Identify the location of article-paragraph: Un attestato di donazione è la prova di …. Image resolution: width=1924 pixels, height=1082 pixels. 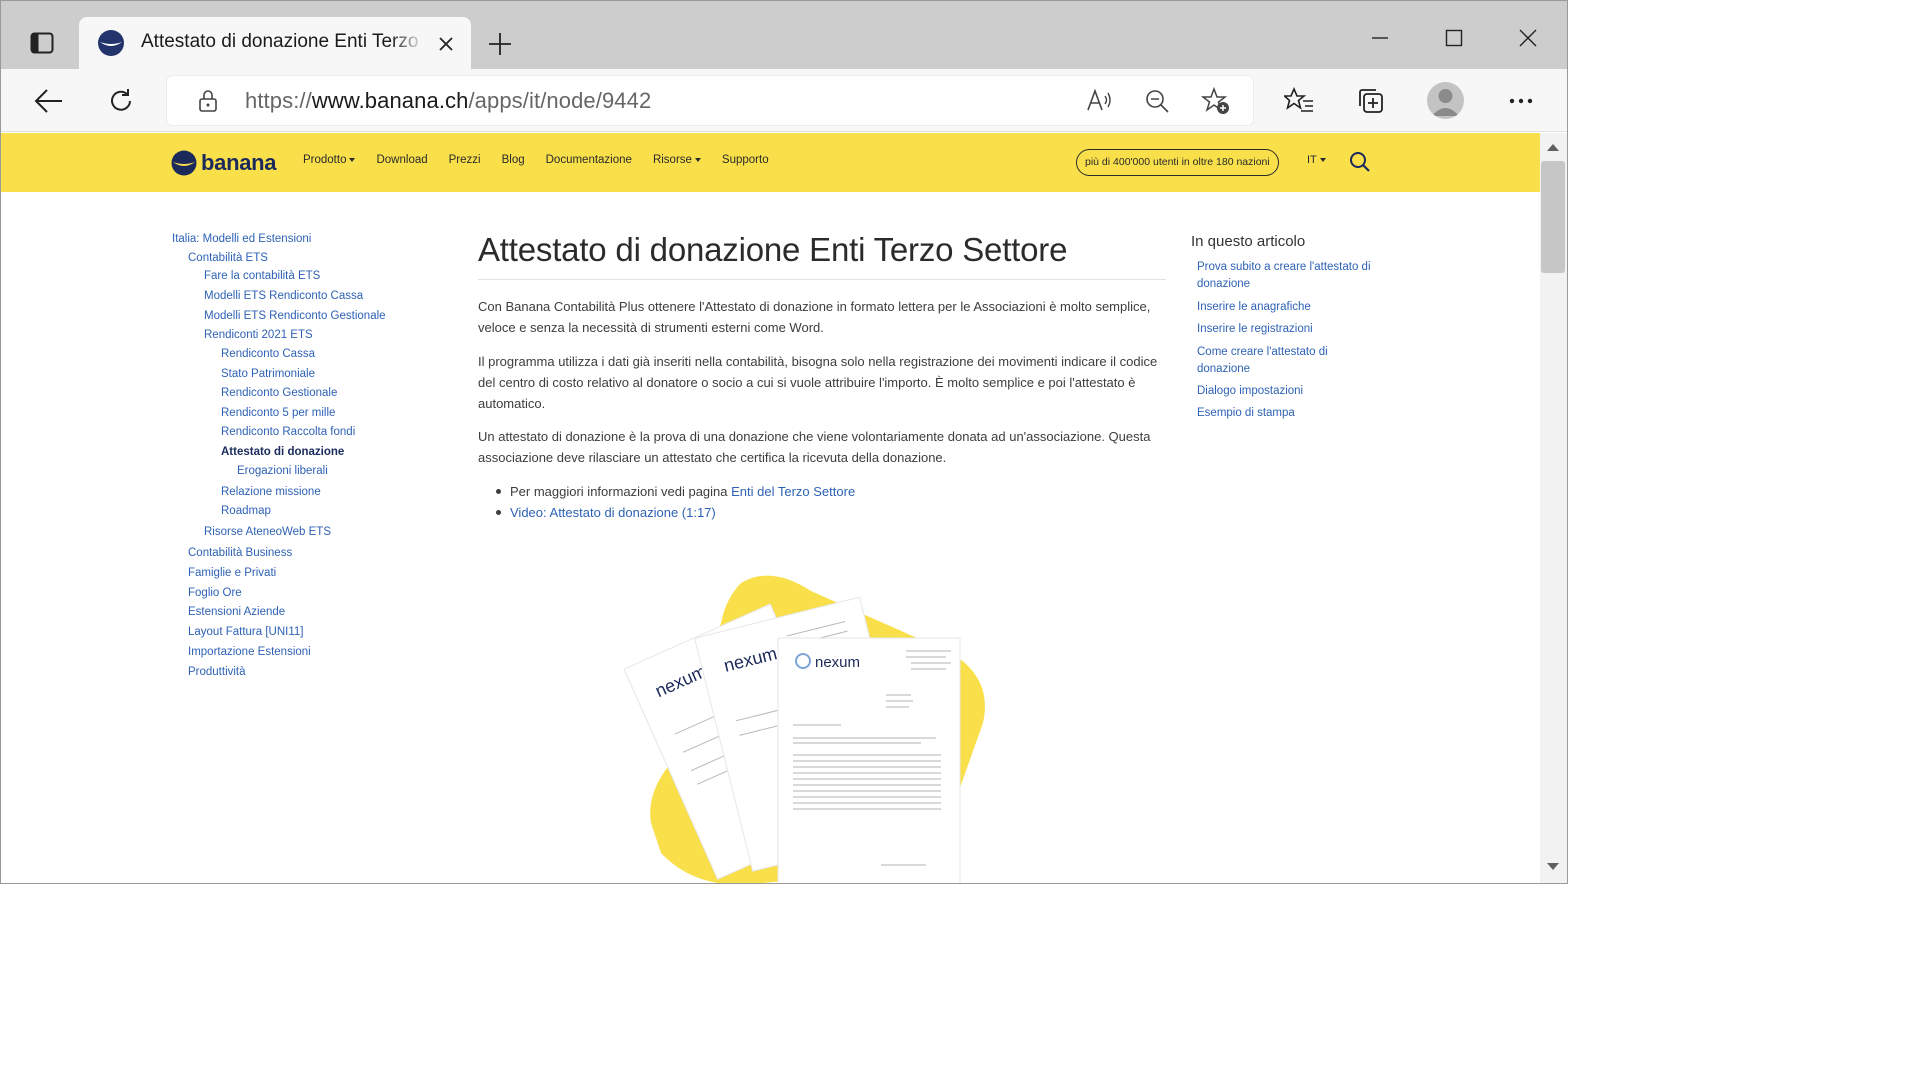
(814, 447).